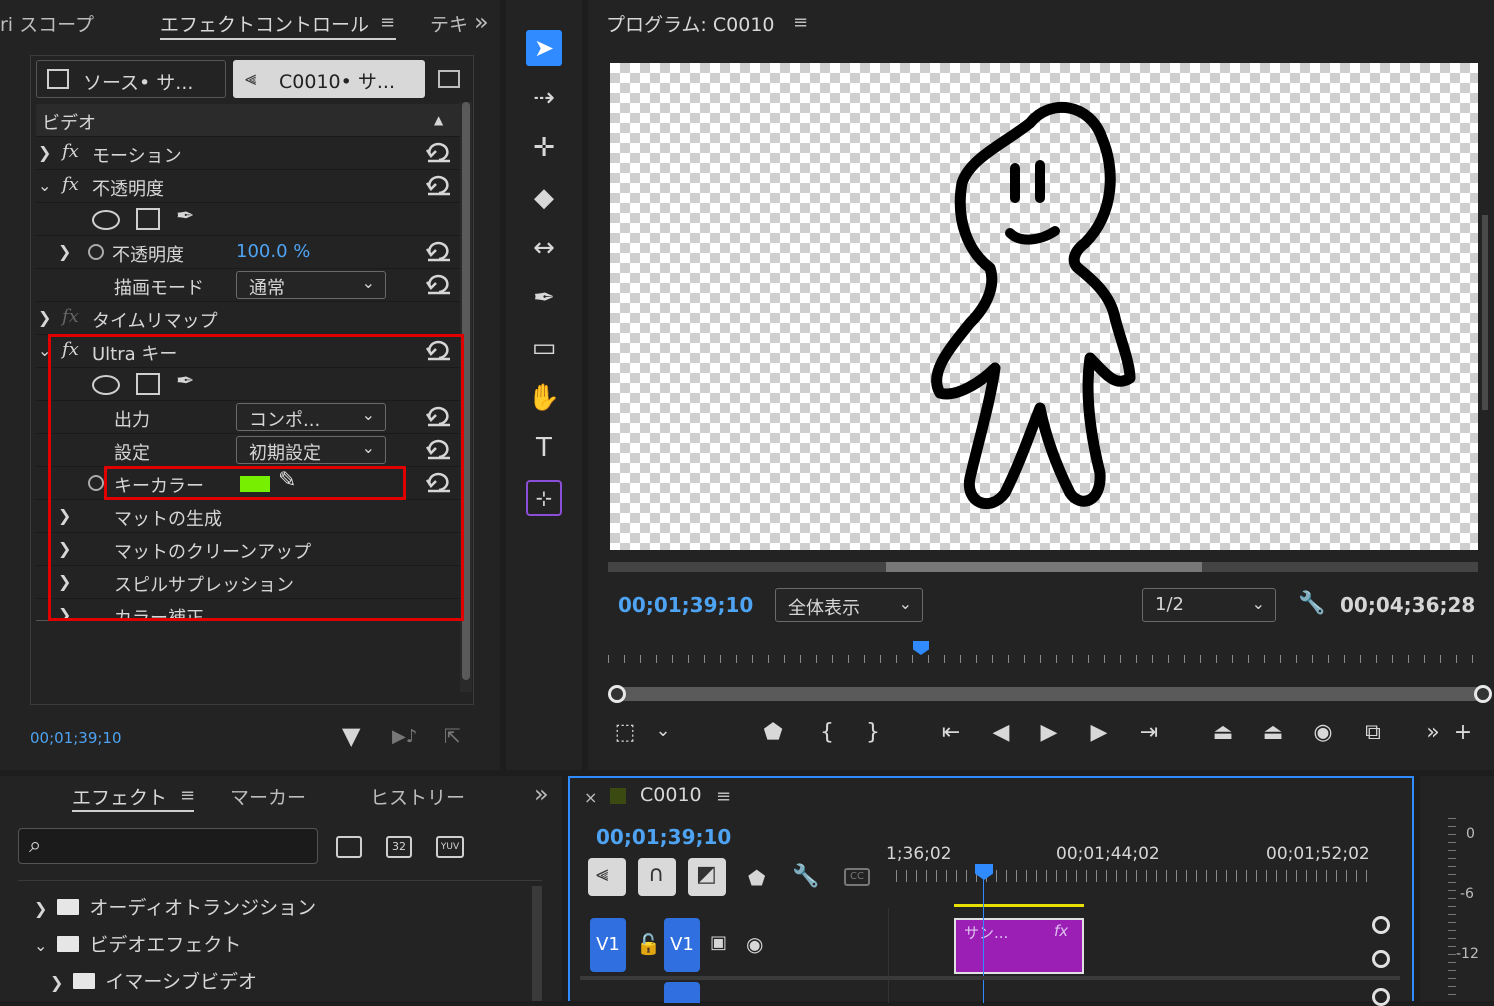 This screenshot has height=1006, width=1494. I want to click on zoom-handle-right, so click(1483, 694).